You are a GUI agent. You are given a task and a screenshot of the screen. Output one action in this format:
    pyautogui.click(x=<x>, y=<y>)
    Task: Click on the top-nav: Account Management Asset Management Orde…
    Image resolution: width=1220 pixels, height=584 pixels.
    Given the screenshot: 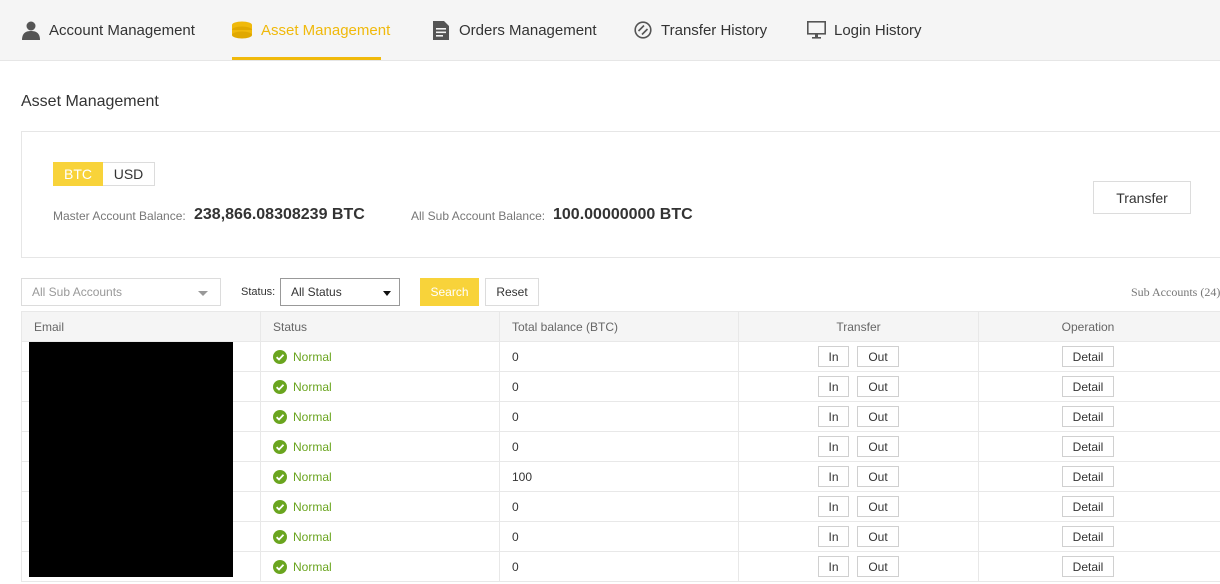 What is the action you would take?
    pyautogui.click(x=610, y=30)
    